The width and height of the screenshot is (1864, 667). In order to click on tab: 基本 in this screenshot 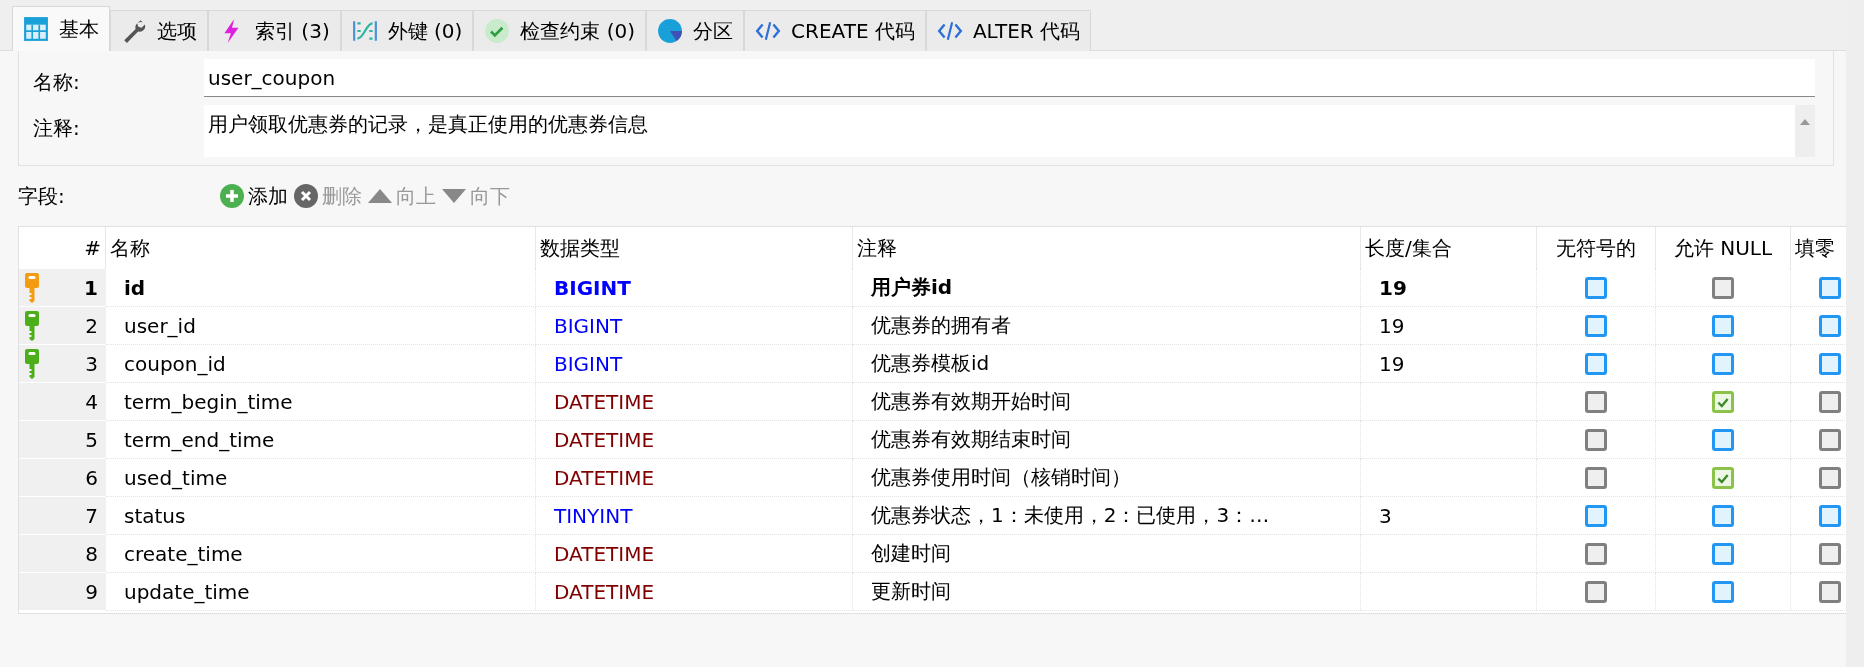, I will do `click(61, 28)`.